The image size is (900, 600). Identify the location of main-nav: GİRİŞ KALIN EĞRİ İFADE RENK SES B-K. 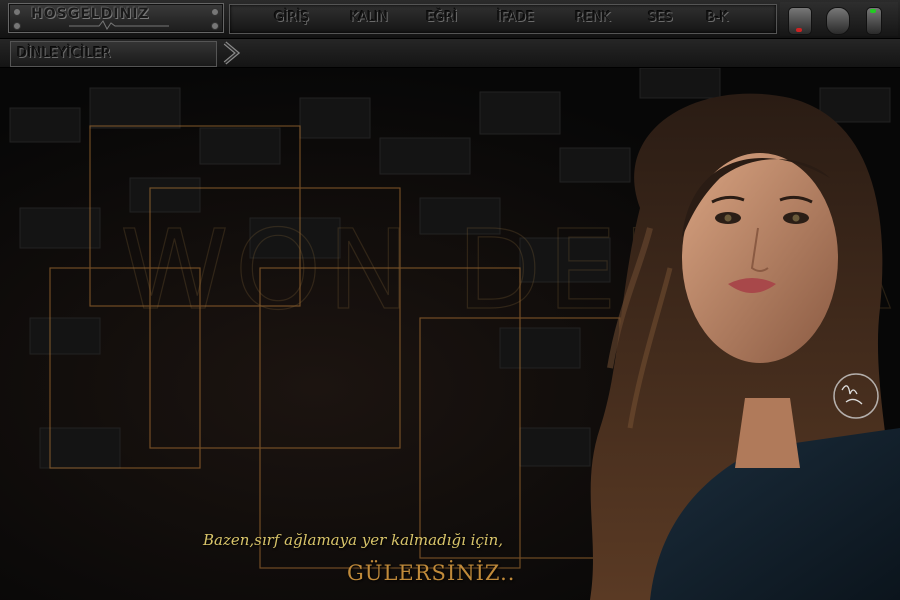
(503, 19).